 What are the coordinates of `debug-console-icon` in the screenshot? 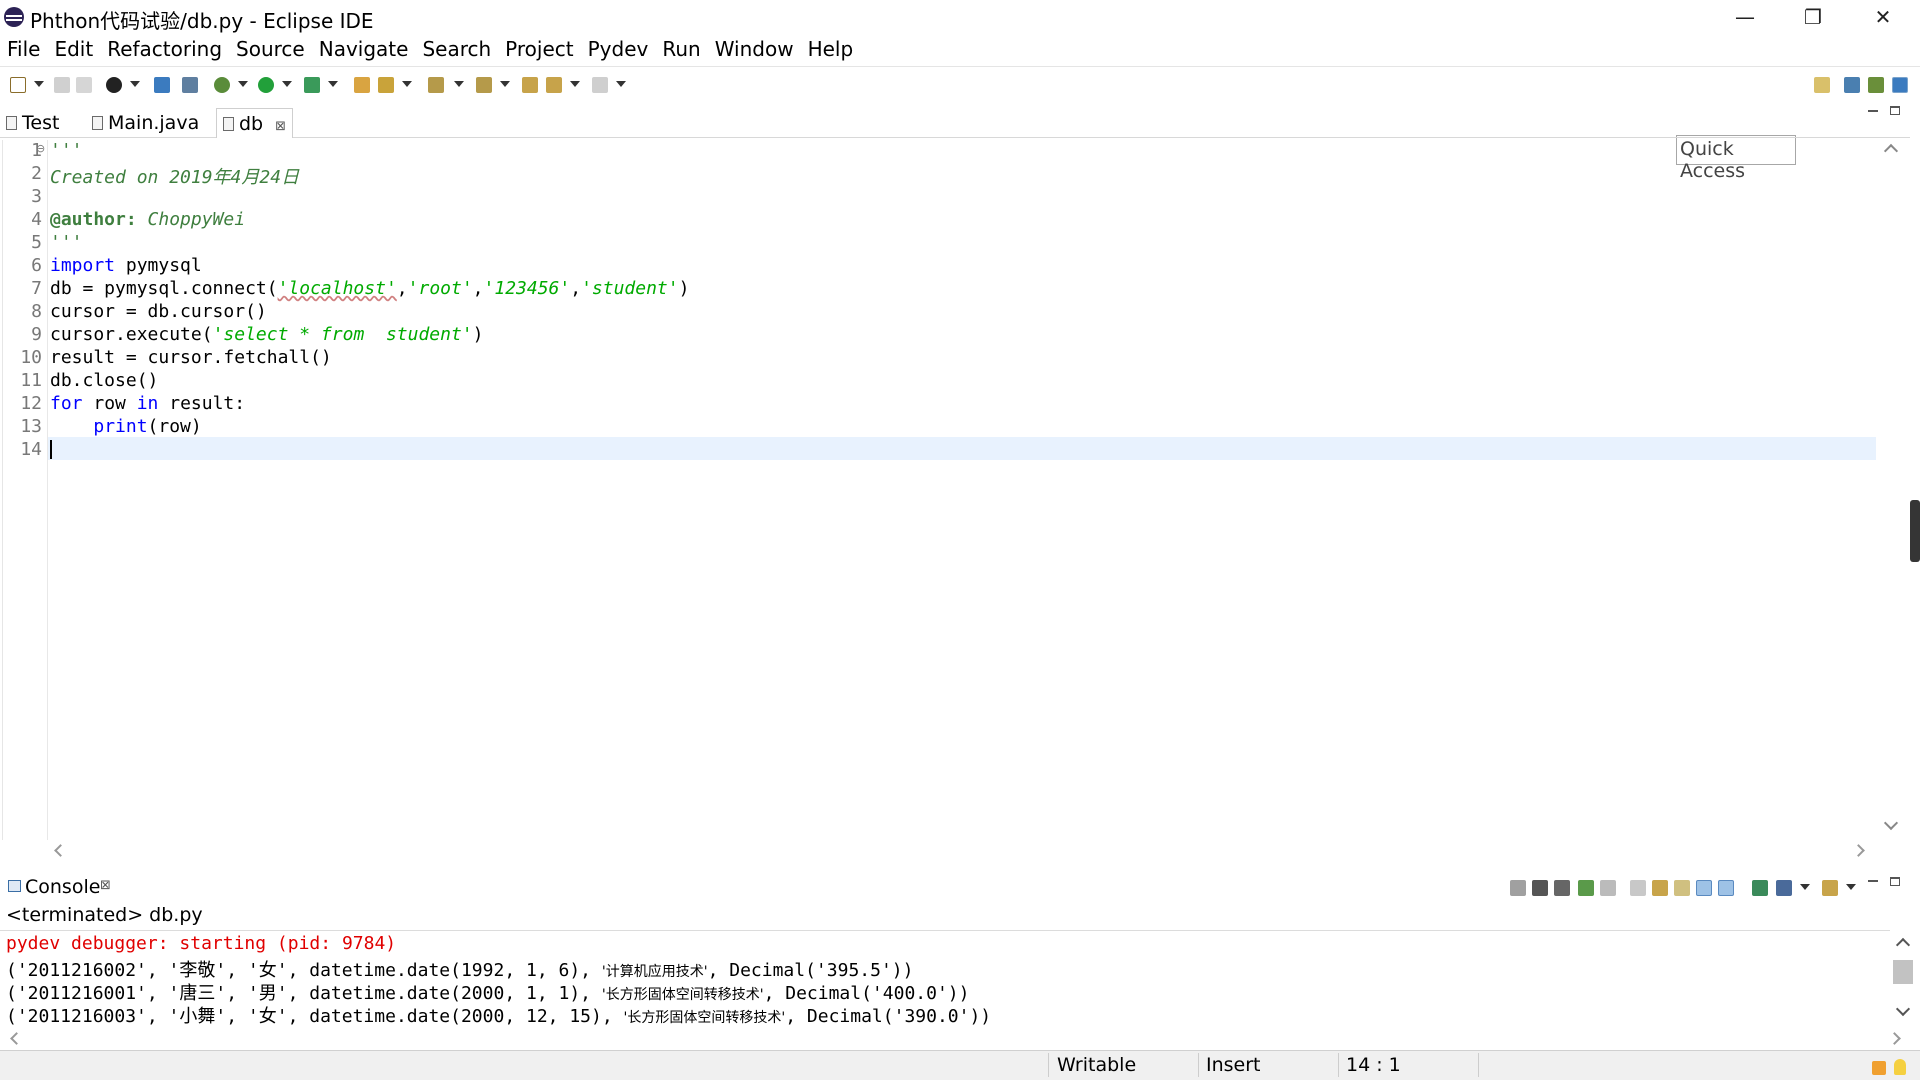 It's located at (1586, 888).